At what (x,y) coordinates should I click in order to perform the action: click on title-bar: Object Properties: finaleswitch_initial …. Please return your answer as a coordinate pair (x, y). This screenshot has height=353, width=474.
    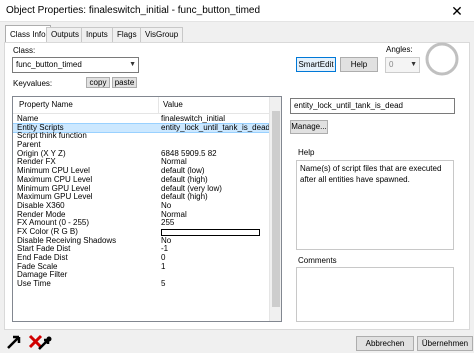
    Looking at the image, I should click on (237, 11).